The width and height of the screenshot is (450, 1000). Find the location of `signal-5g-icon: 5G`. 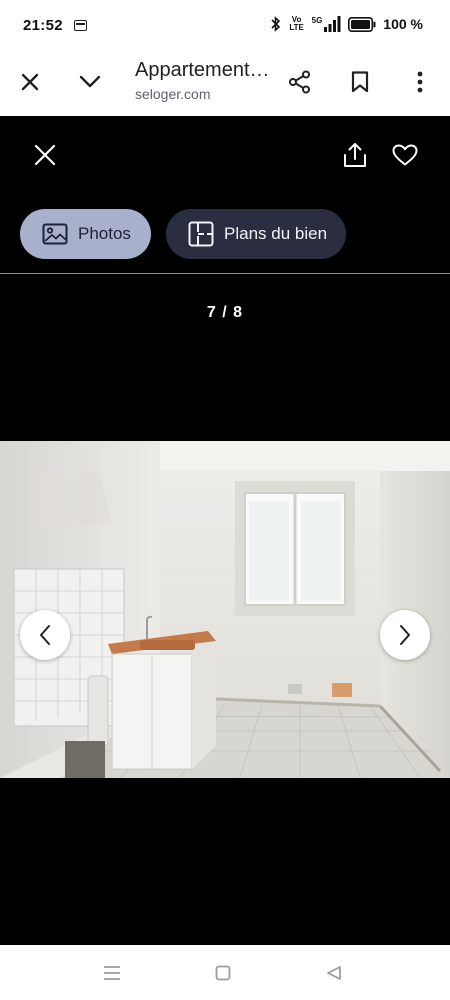

signal-5g-icon: 5G is located at coordinates (327, 24).